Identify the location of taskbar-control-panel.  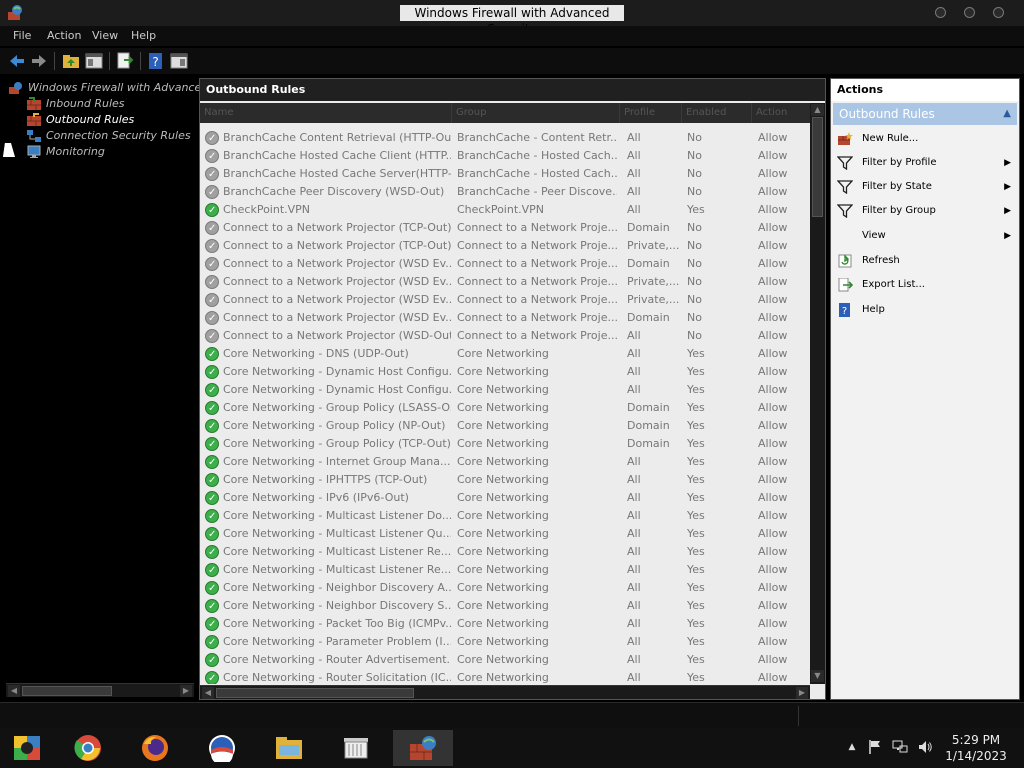
(356, 748).